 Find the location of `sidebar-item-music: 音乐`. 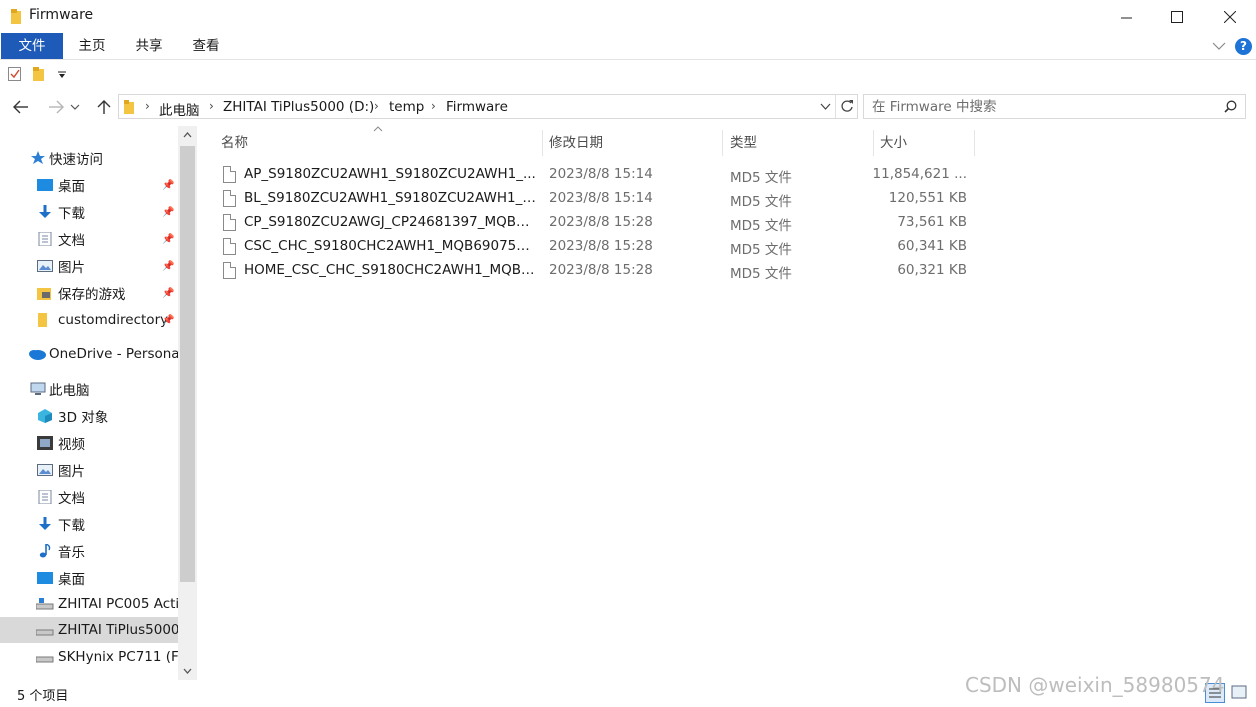

sidebar-item-music: 音乐 is located at coordinates (89, 551).